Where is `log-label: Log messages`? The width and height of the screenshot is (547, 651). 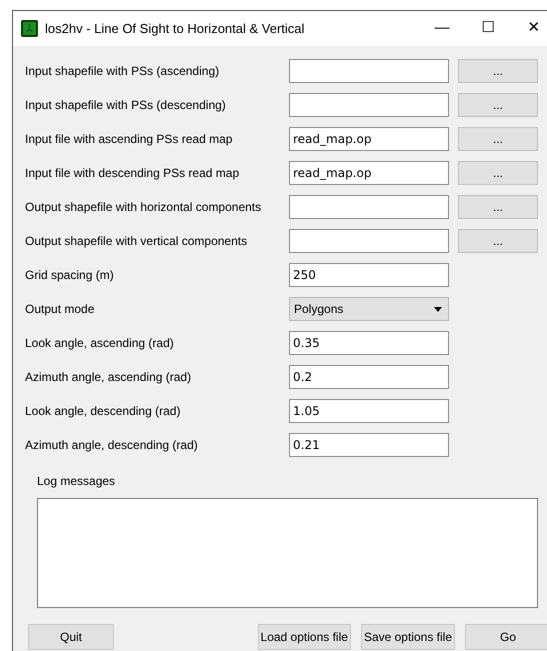
log-label: Log messages is located at coordinates (76, 481).